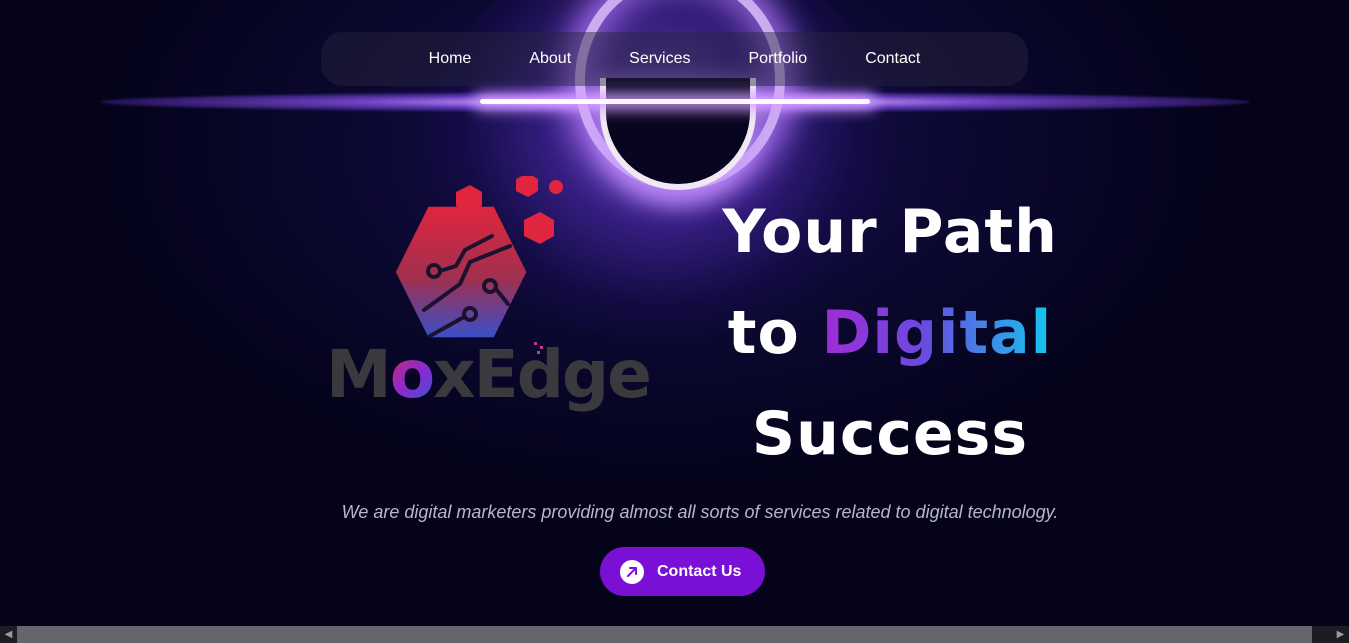  Describe the element at coordinates (664, 634) in the screenshot. I see `scrollbar-thumb` at that location.